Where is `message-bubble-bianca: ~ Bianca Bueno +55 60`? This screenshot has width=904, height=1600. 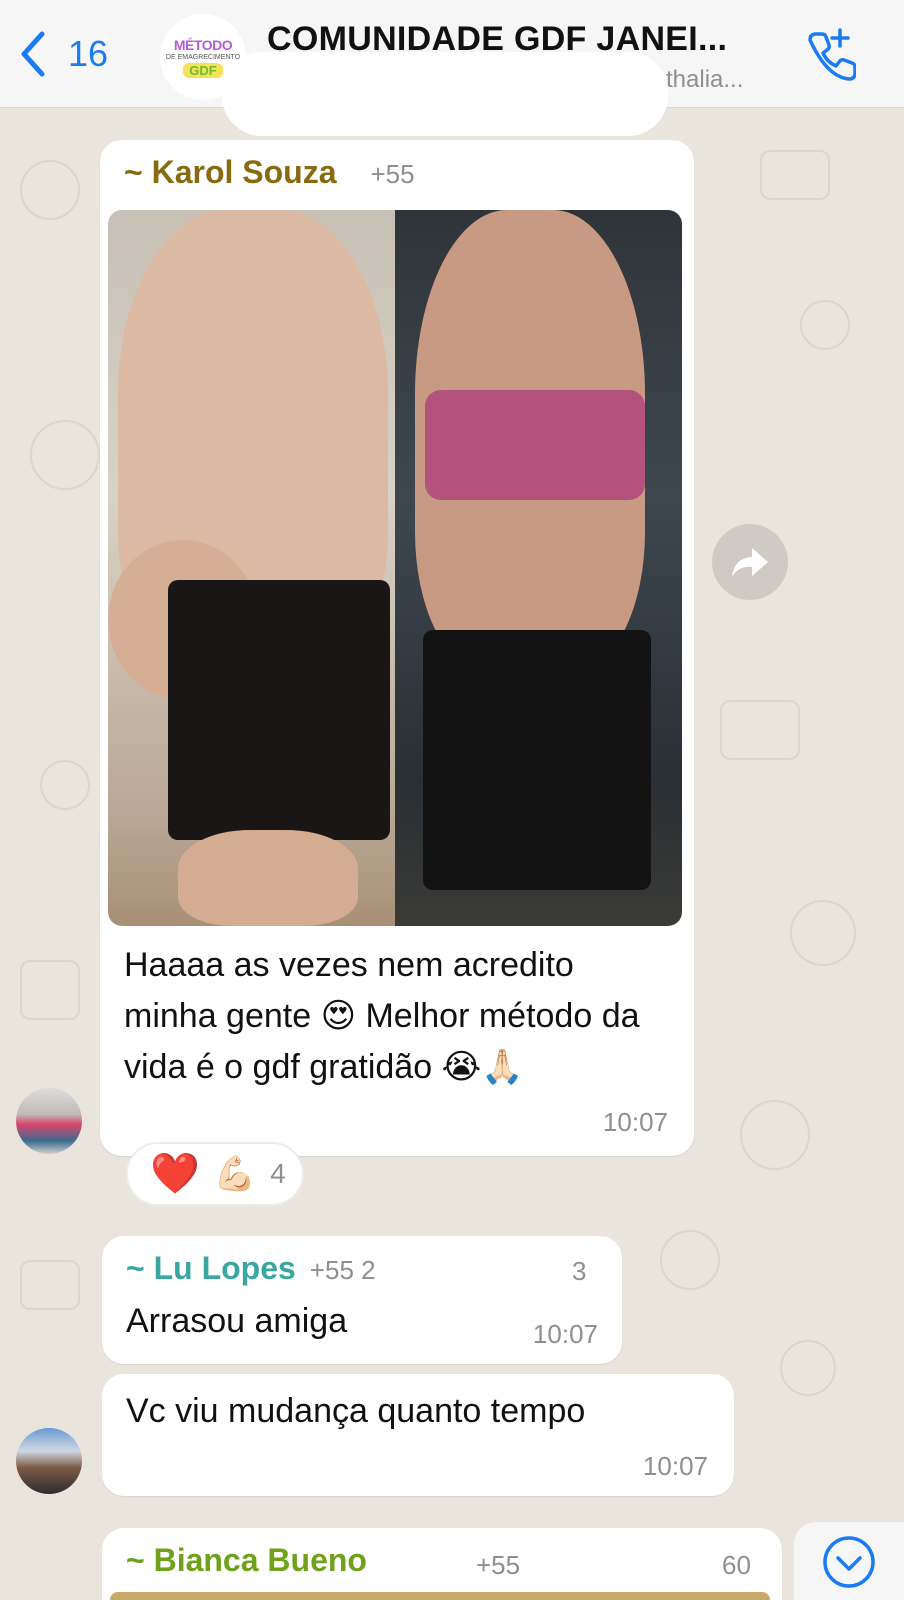 message-bubble-bianca: ~ Bianca Bueno +55 60 is located at coordinates (442, 1564).